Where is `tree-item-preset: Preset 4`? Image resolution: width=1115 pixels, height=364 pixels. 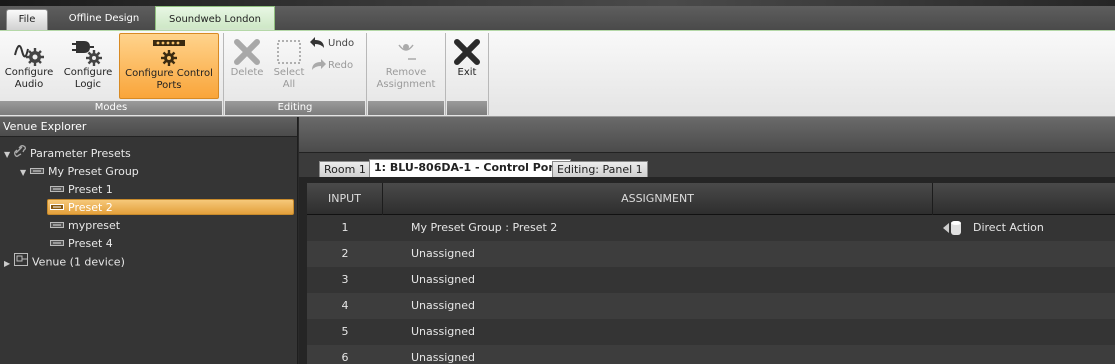 tree-item-preset: Preset 4 is located at coordinates (81, 244).